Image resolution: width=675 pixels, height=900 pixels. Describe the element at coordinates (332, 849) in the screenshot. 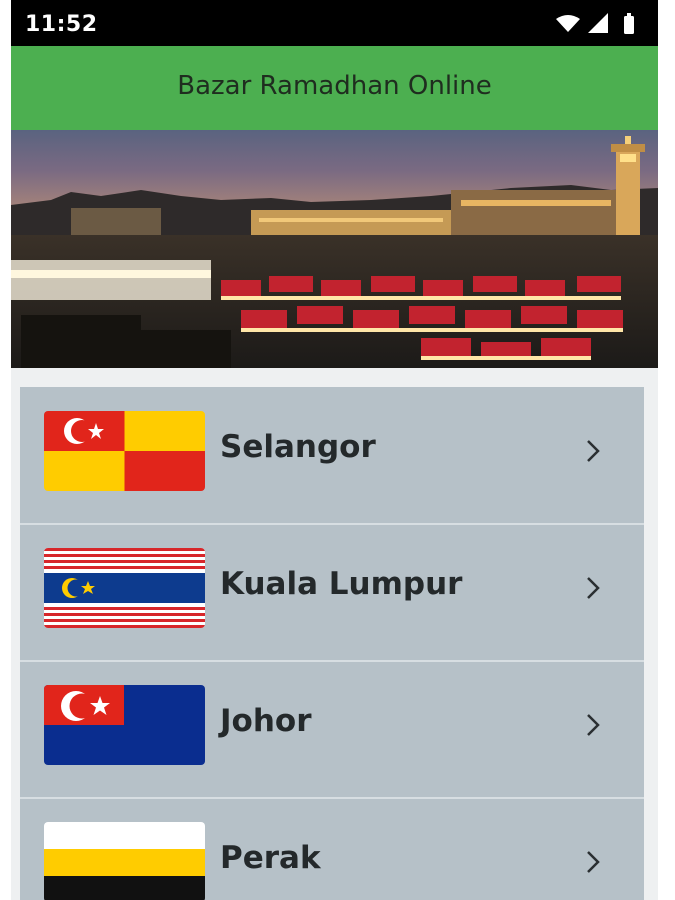

I see `list-item: Perak` at that location.